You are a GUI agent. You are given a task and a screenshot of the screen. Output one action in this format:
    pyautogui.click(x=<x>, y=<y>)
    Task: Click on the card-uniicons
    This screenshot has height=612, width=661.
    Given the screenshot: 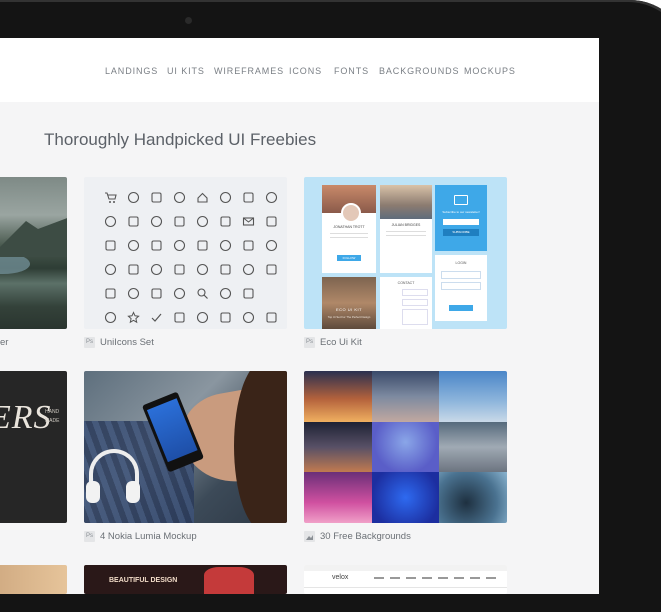 What is the action you would take?
    pyautogui.click(x=185, y=253)
    